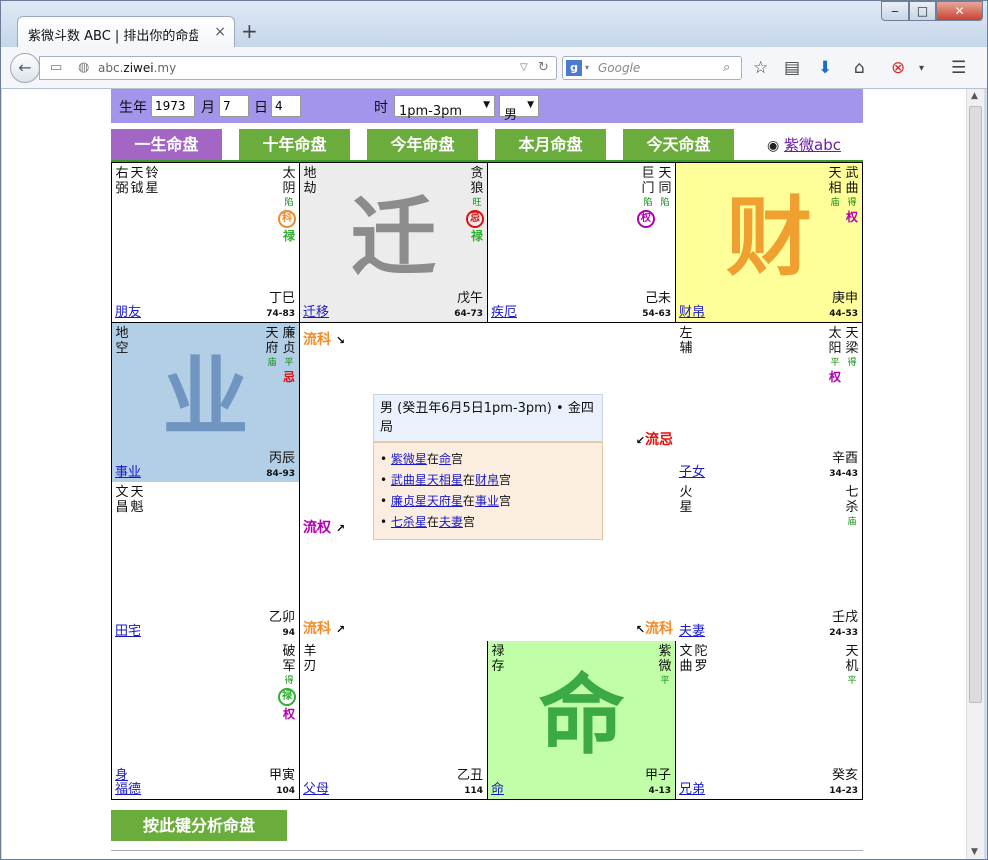  Describe the element at coordinates (665, 659) in the screenshot. I see `star-name: 紫微` at that location.